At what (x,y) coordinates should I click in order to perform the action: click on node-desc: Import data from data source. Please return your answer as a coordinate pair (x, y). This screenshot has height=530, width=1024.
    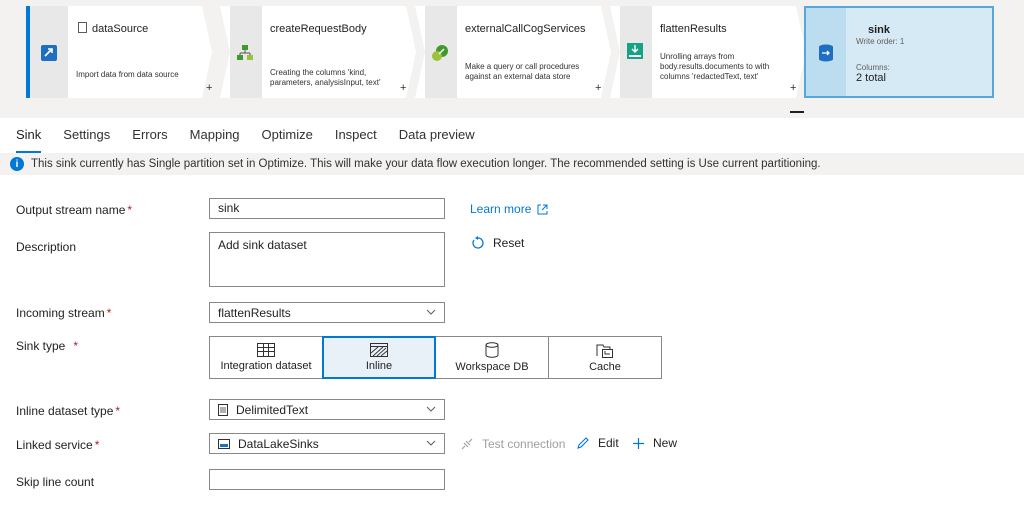
    Looking at the image, I should click on (127, 74).